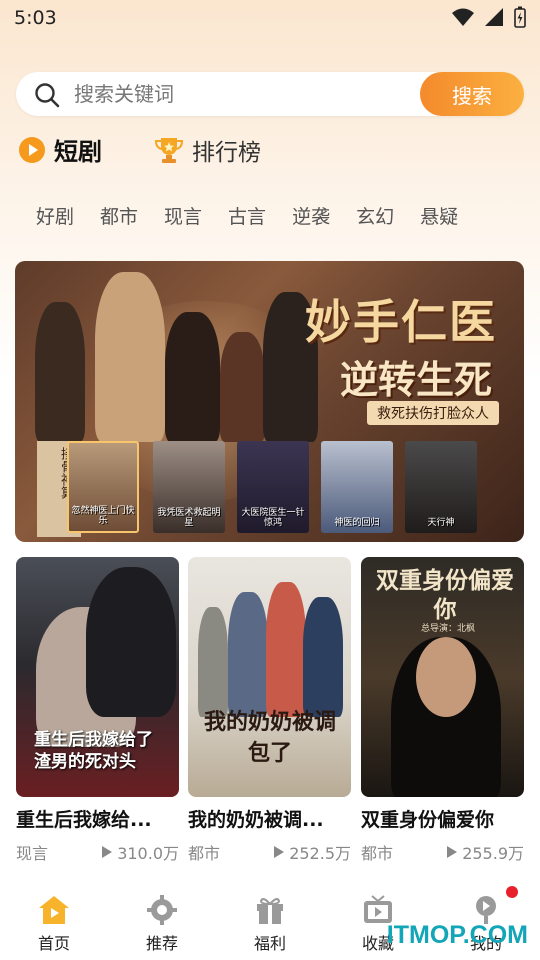 The width and height of the screenshot is (540, 960). Describe the element at coordinates (494, 17) in the screenshot. I see `signal-icon` at that location.